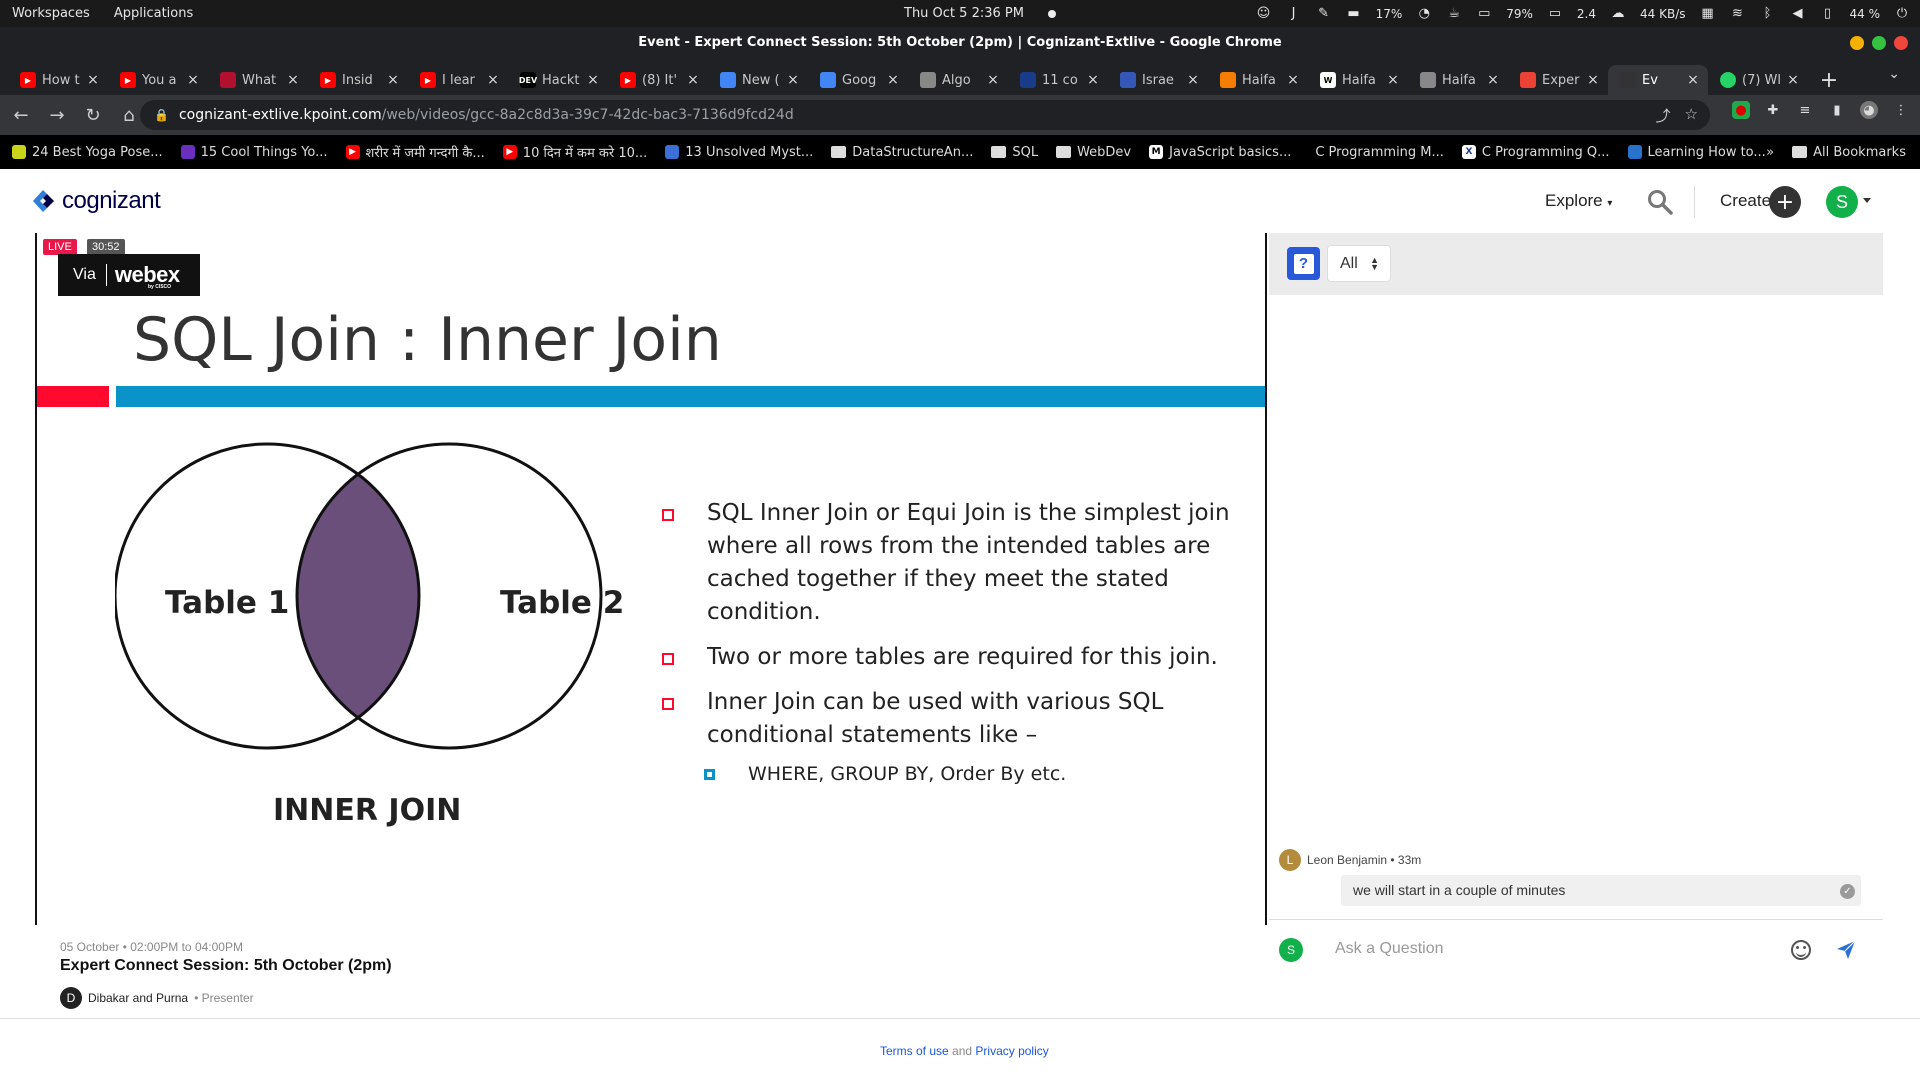  What do you see at coordinates (558, 80) in the screenshot?
I see `tab: DEV Hackt ×` at bounding box center [558, 80].